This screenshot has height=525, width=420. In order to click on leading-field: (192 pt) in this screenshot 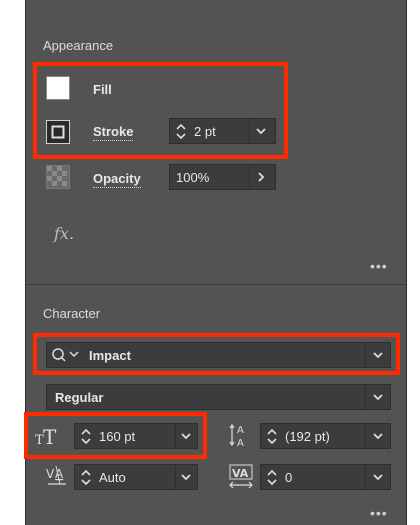, I will do `click(325, 436)`.